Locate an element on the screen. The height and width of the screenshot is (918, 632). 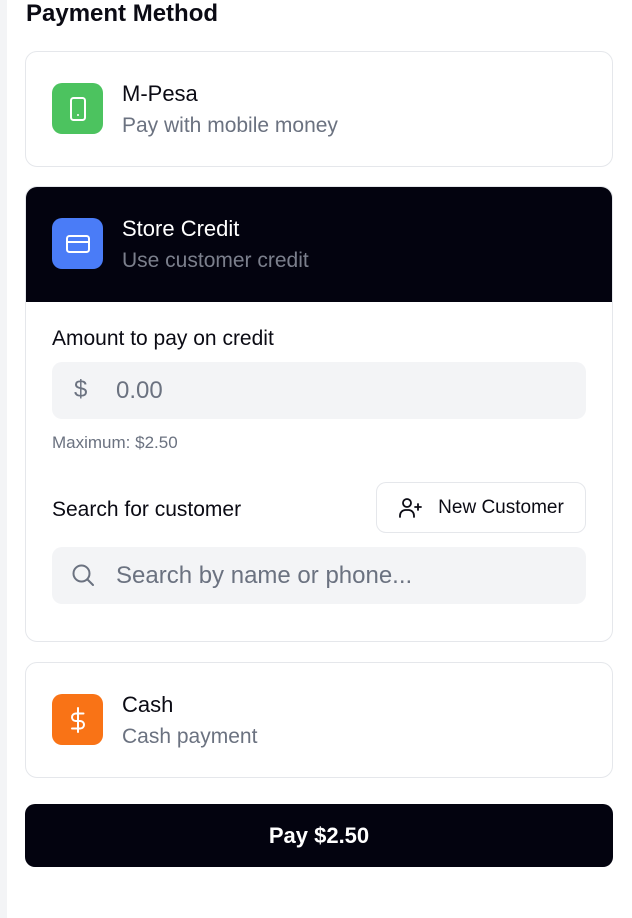
method-title: M-Pesa is located at coordinates (160, 93).